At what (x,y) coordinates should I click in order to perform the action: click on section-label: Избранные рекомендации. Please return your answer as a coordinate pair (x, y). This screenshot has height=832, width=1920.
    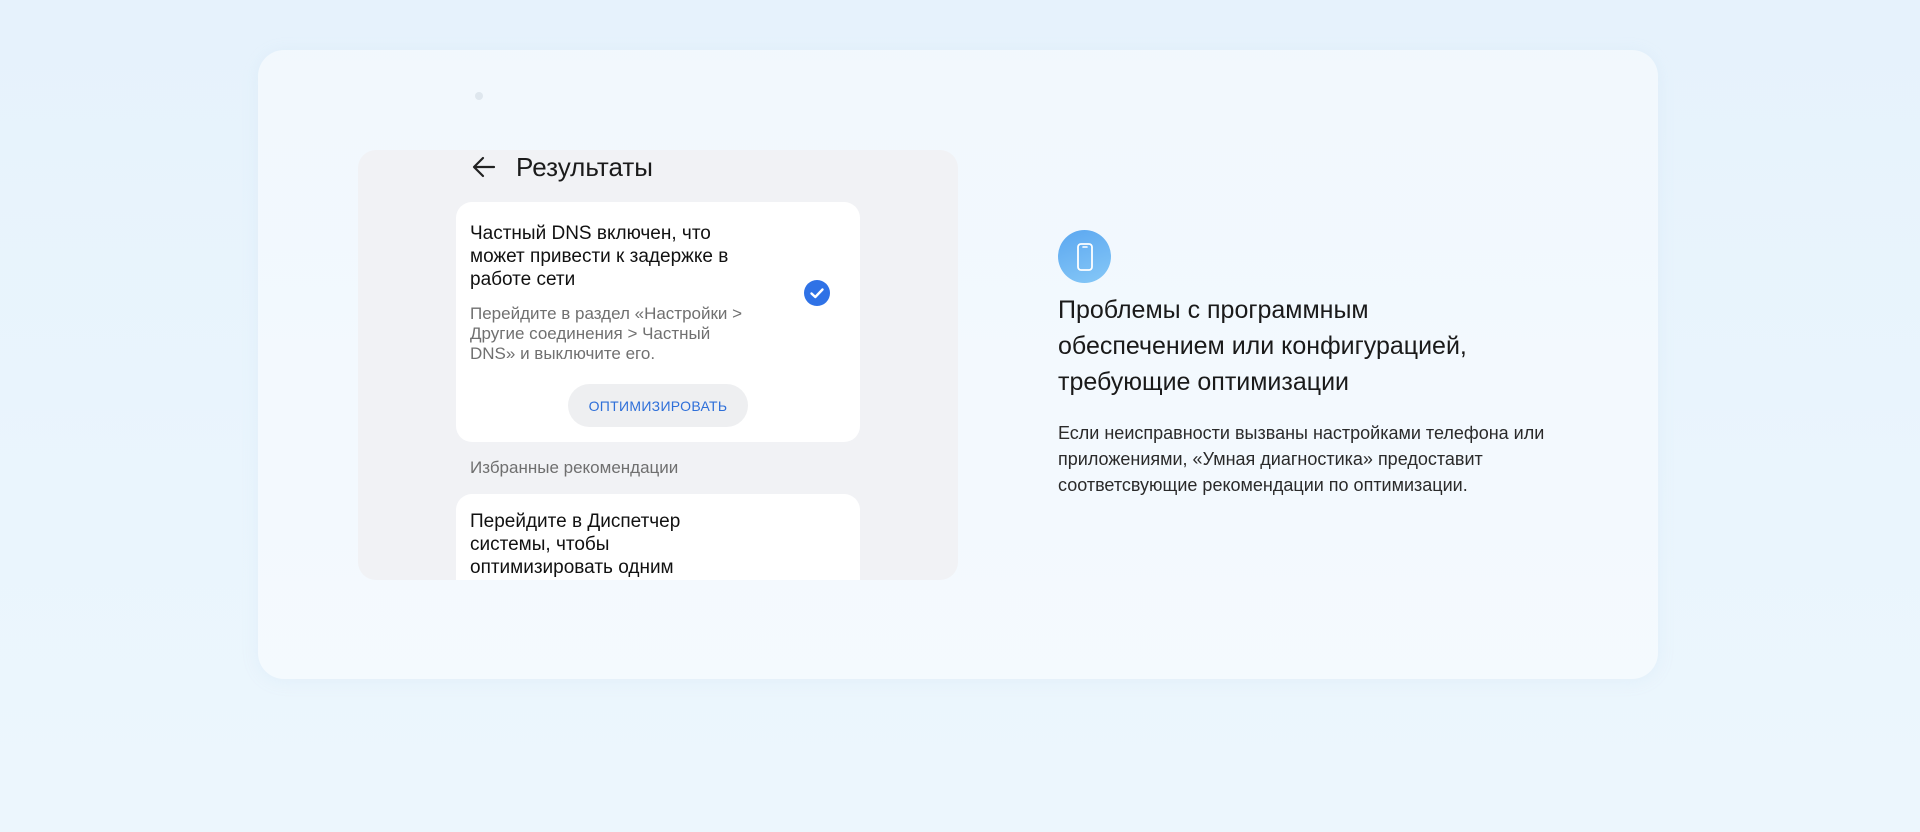
    Looking at the image, I should click on (574, 467).